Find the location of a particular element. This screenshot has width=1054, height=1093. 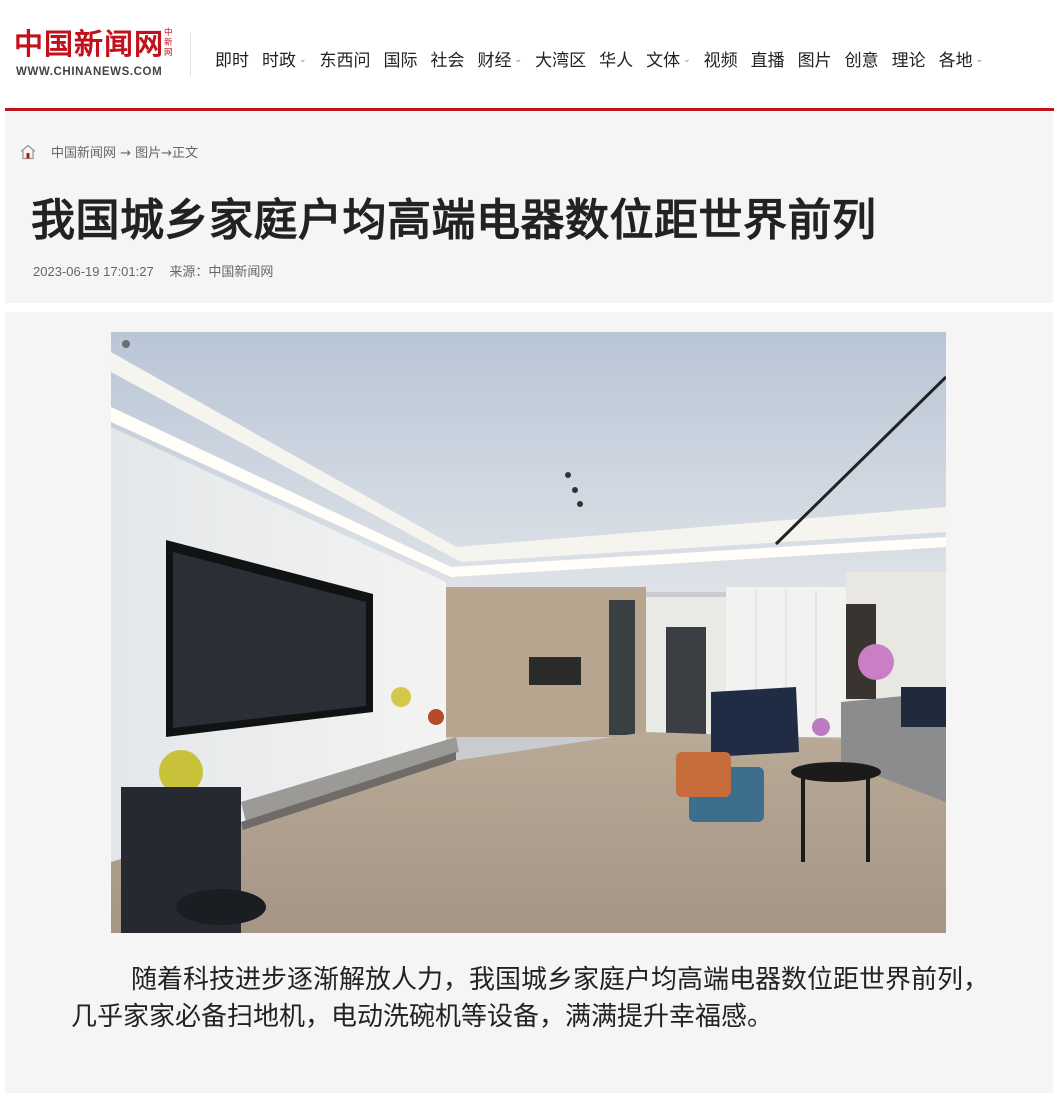

nav-item-label: 视频 is located at coordinates (720, 61).